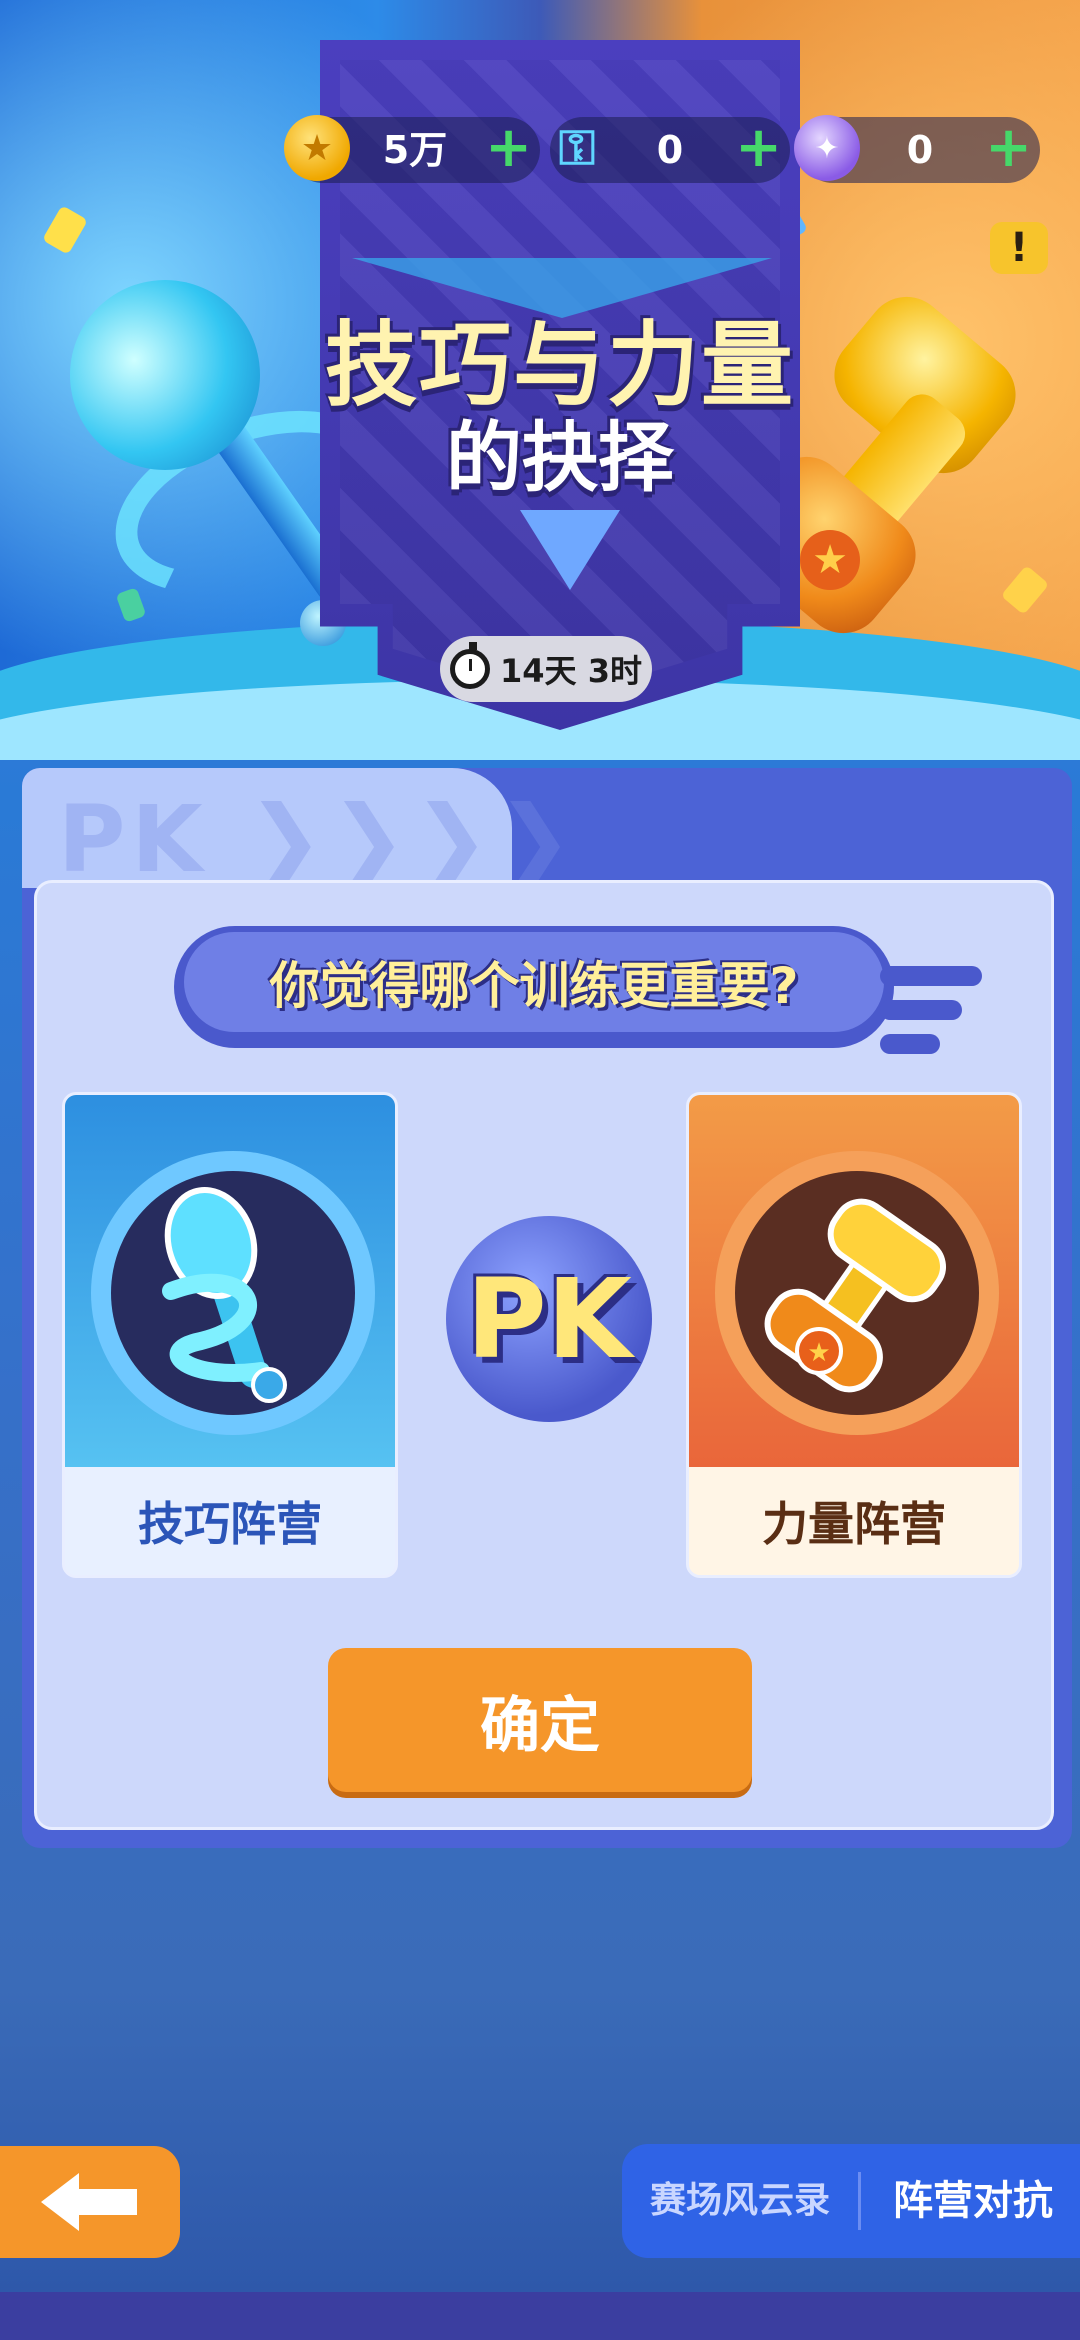  What do you see at coordinates (540, 1720) in the screenshot?
I see `confirm-button: 确定` at bounding box center [540, 1720].